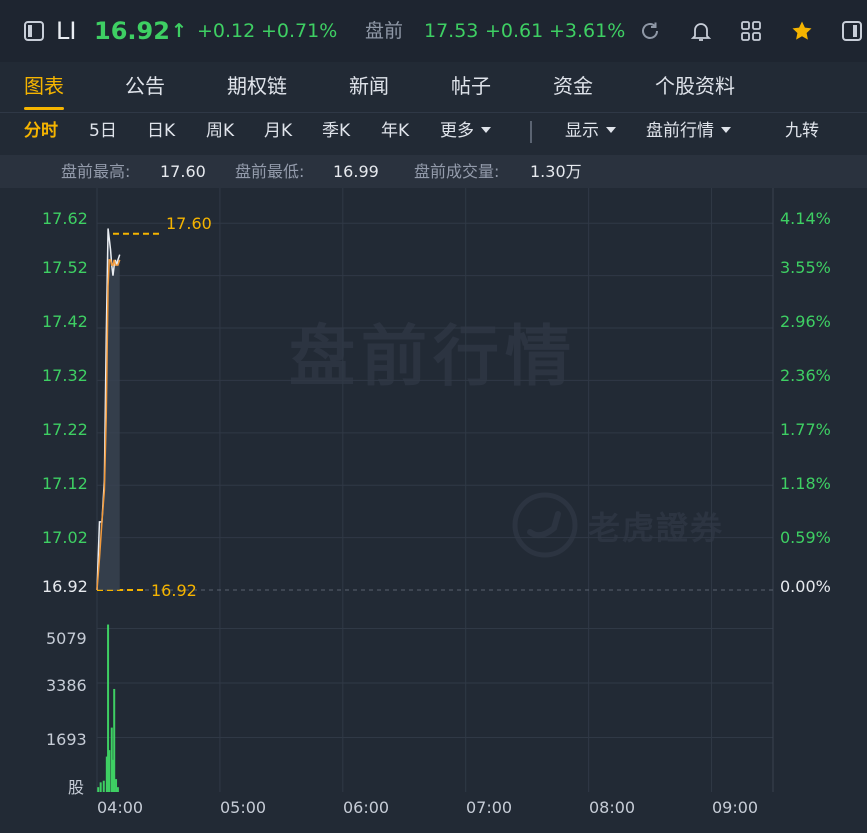 This screenshot has height=833, width=867. What do you see at coordinates (489, 807) in the screenshot?
I see `time-tick: 07:00` at bounding box center [489, 807].